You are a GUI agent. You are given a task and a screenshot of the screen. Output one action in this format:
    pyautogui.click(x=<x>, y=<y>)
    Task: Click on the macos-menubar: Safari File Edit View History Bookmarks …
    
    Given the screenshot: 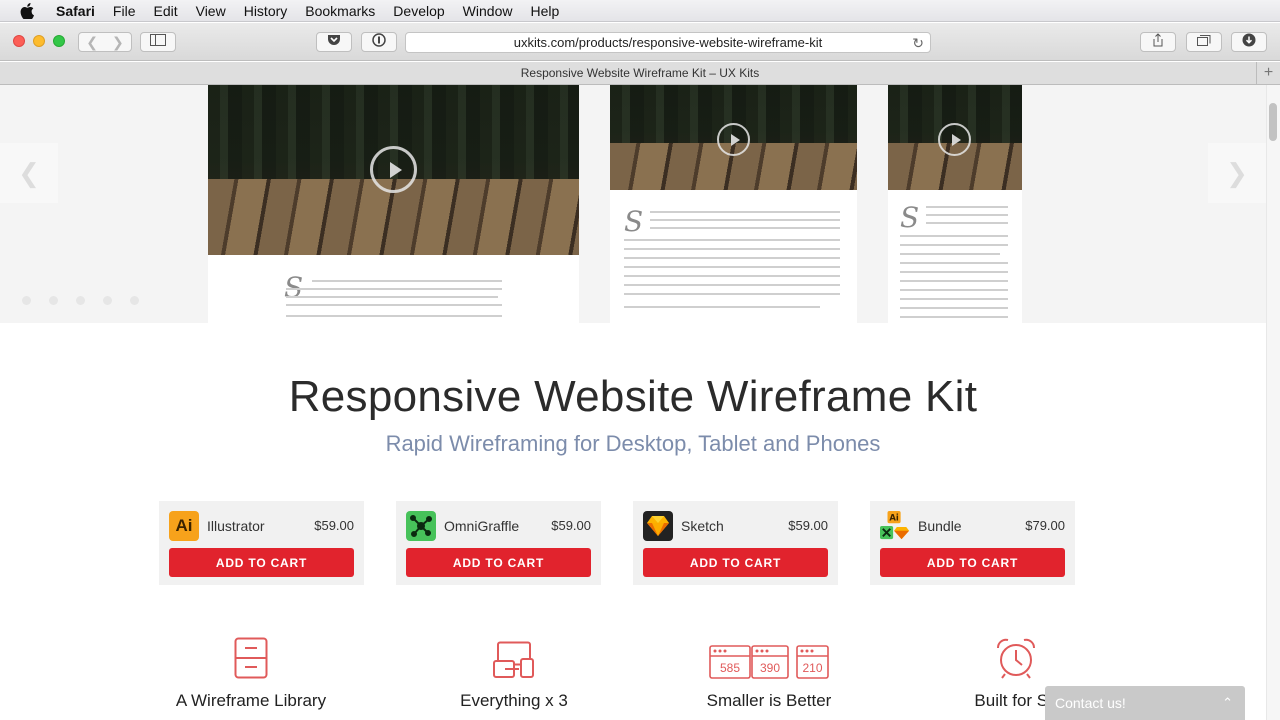 What is the action you would take?
    pyautogui.click(x=640, y=11)
    